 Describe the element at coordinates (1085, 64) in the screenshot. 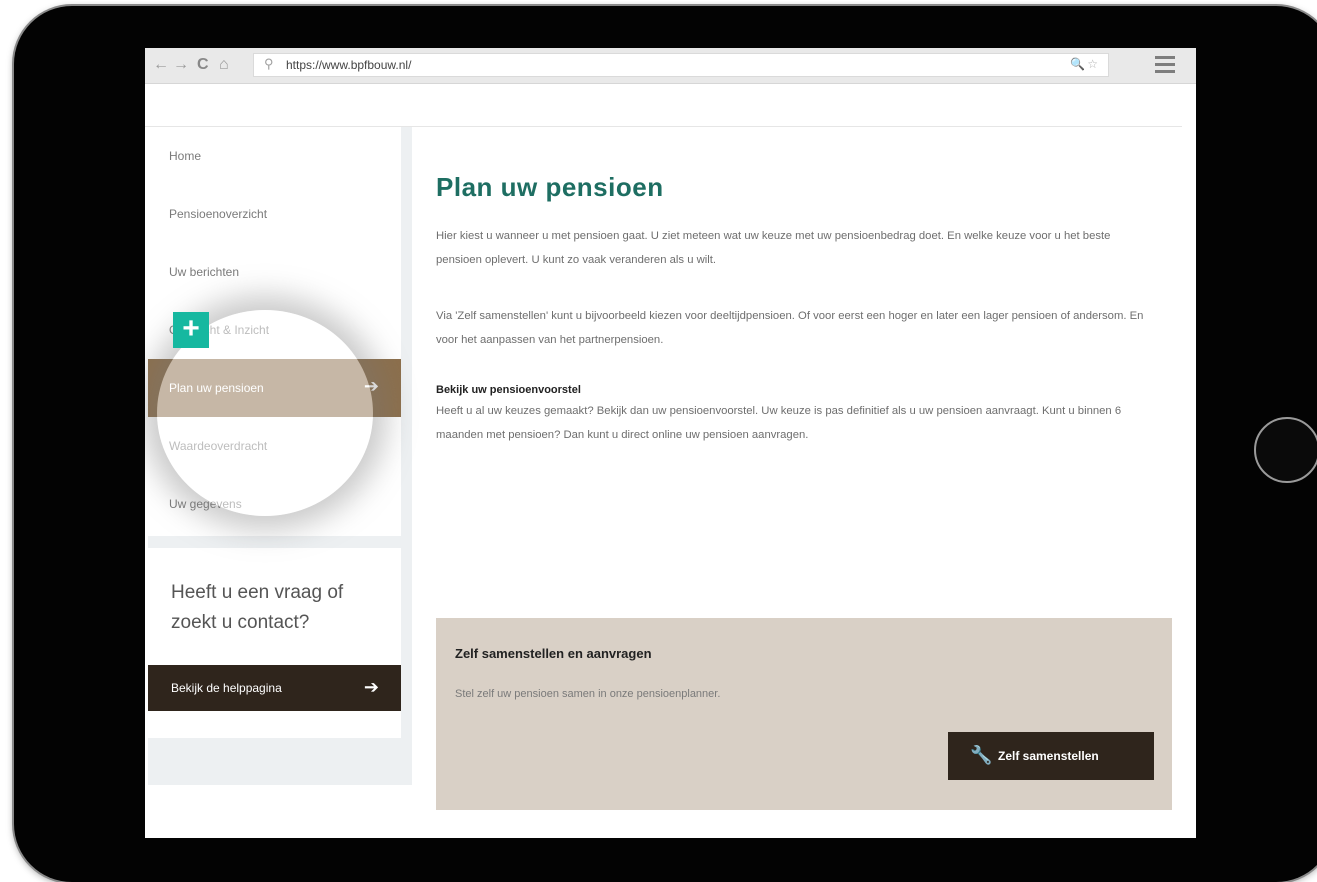

I see `bookmark-icon: 🔍☆` at that location.